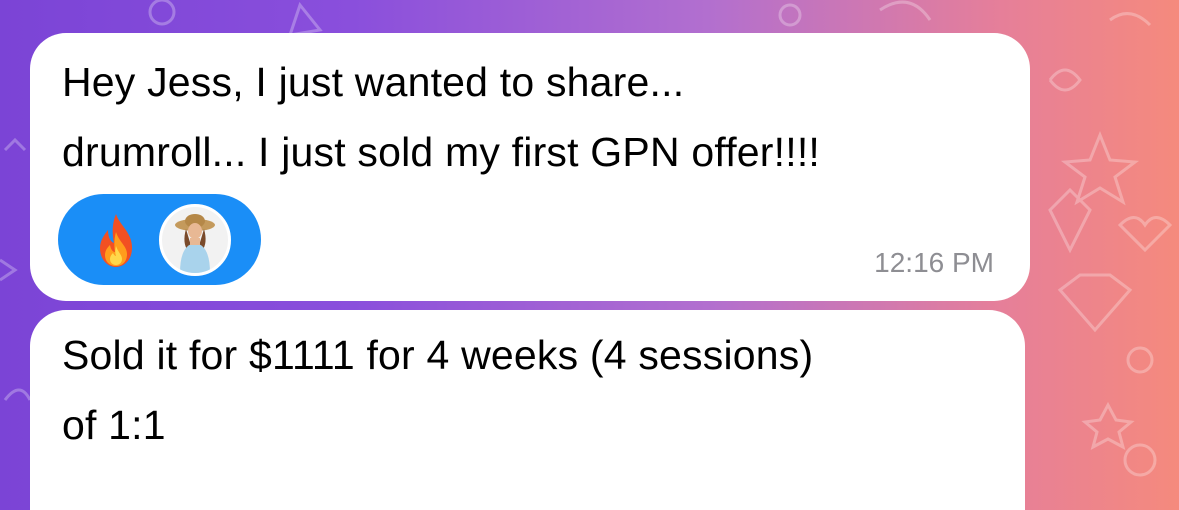  I want to click on avatar-image, so click(195, 240).